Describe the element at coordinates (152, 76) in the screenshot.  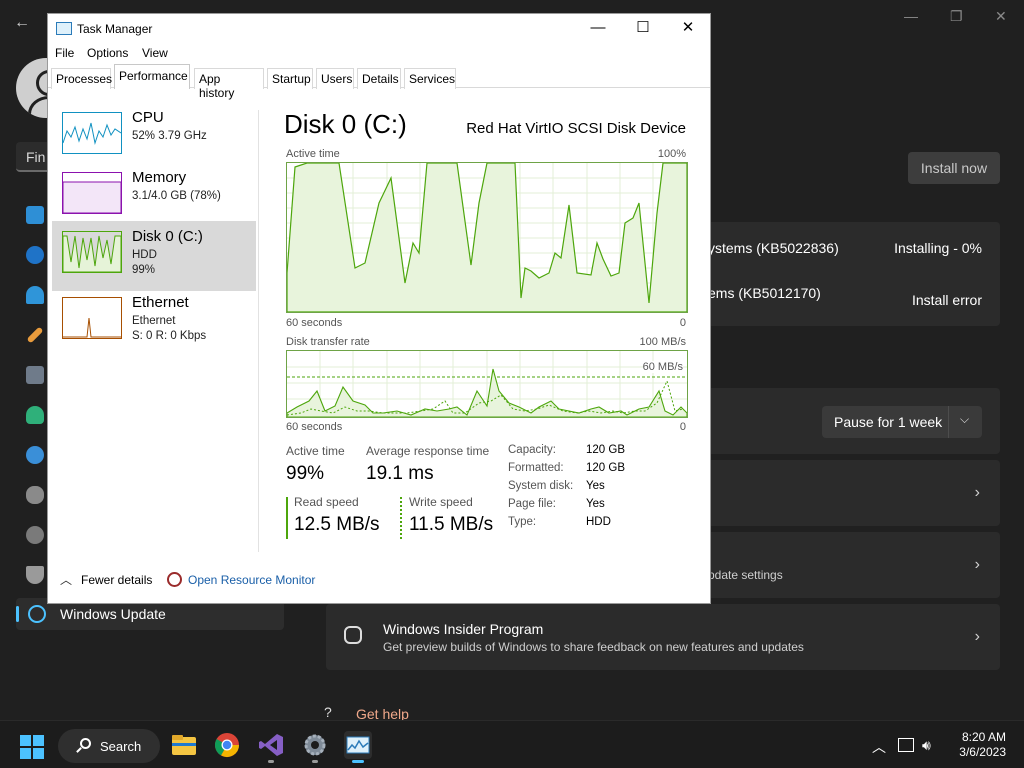
I see `tab-performance: Performance` at that location.